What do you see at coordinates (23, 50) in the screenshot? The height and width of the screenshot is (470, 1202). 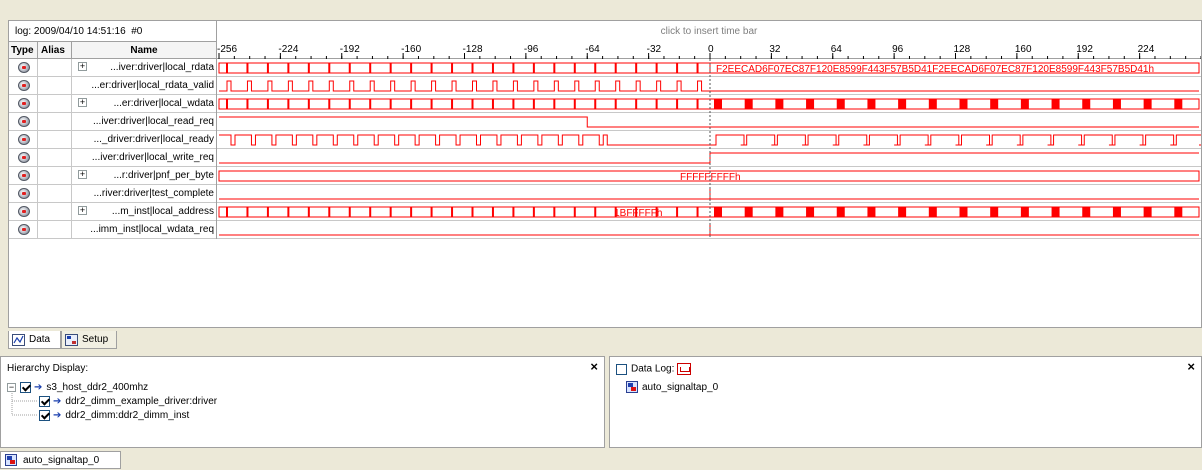 I see `column-type-header: Type` at bounding box center [23, 50].